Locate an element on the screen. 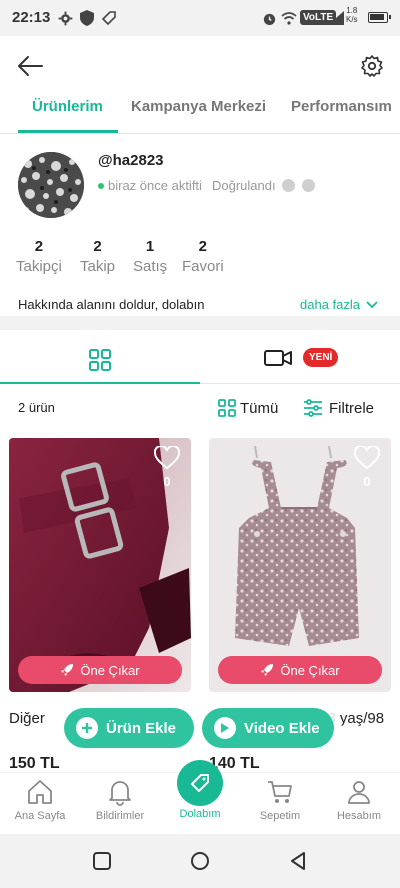 The width and height of the screenshot is (400, 888). tab-performansim: Performansım is located at coordinates (341, 106).